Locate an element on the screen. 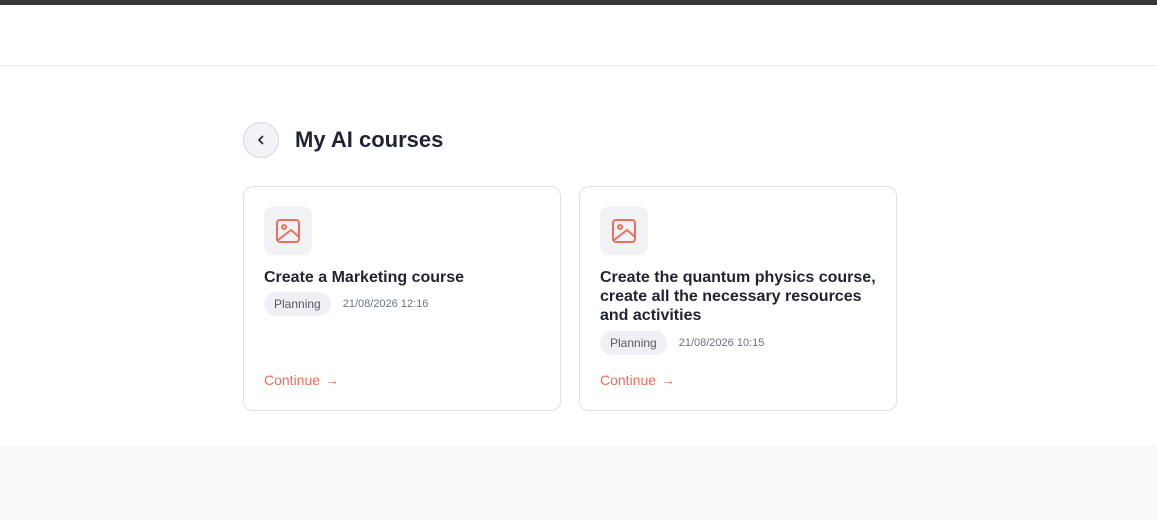 This screenshot has width=1157, height=520. app-header is located at coordinates (578, 35).